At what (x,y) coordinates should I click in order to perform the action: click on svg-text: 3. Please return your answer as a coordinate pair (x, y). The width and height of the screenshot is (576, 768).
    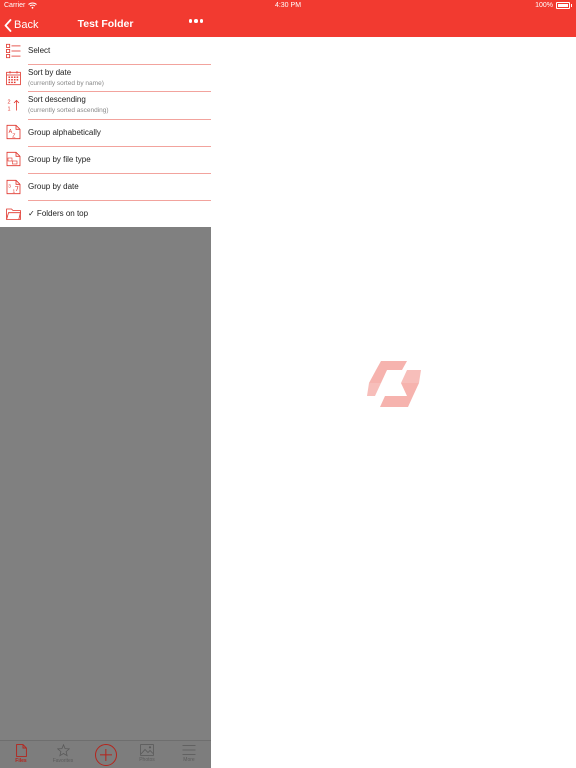
    Looking at the image, I should click on (9, 186).